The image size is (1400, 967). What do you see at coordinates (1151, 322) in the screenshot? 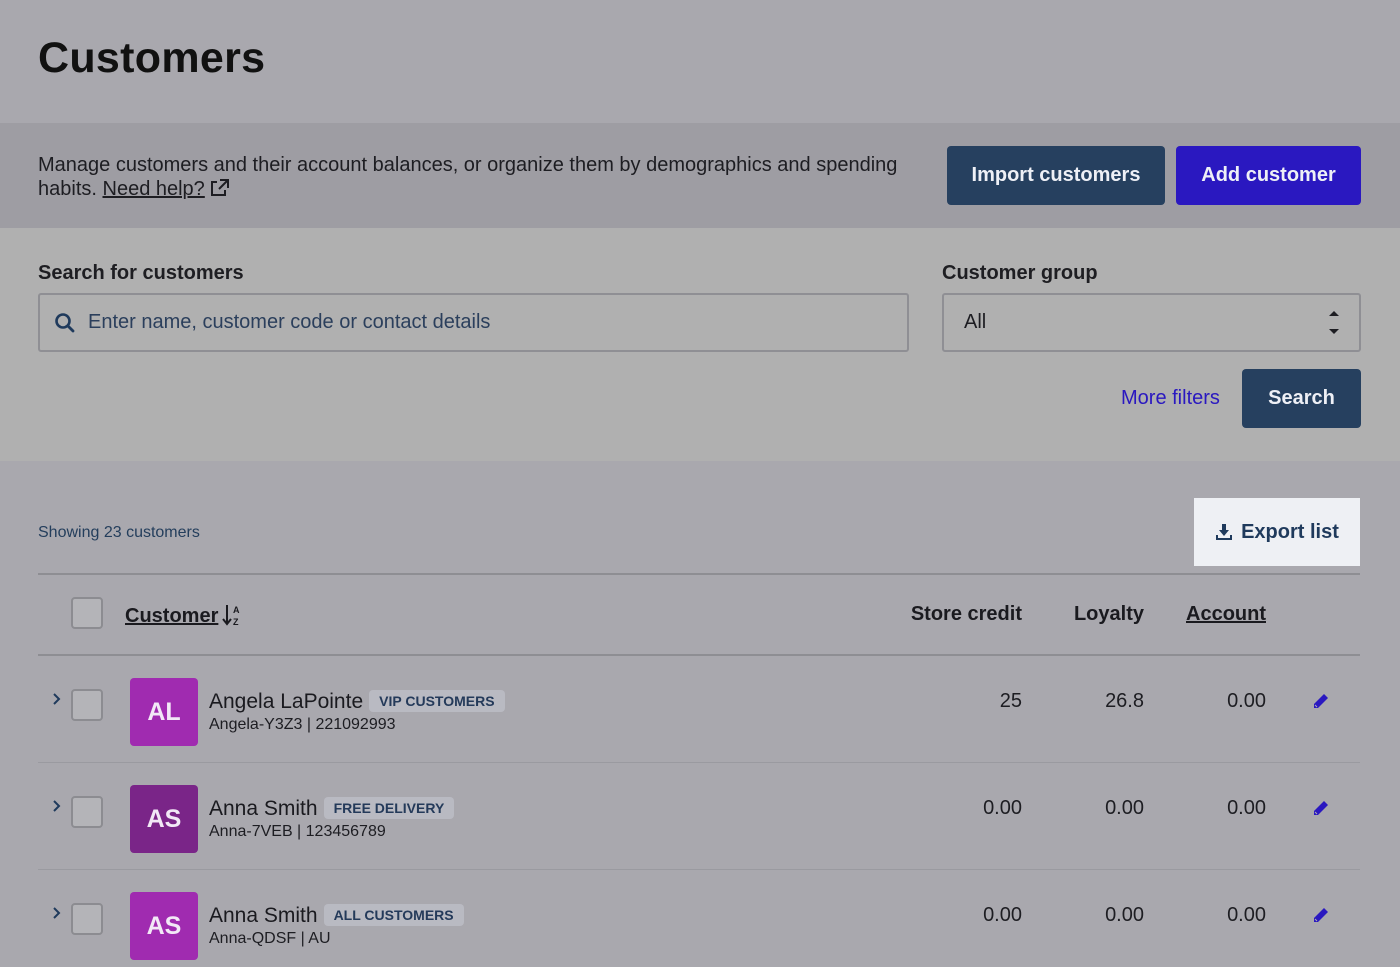
I see `customer-group-select: All` at bounding box center [1151, 322].